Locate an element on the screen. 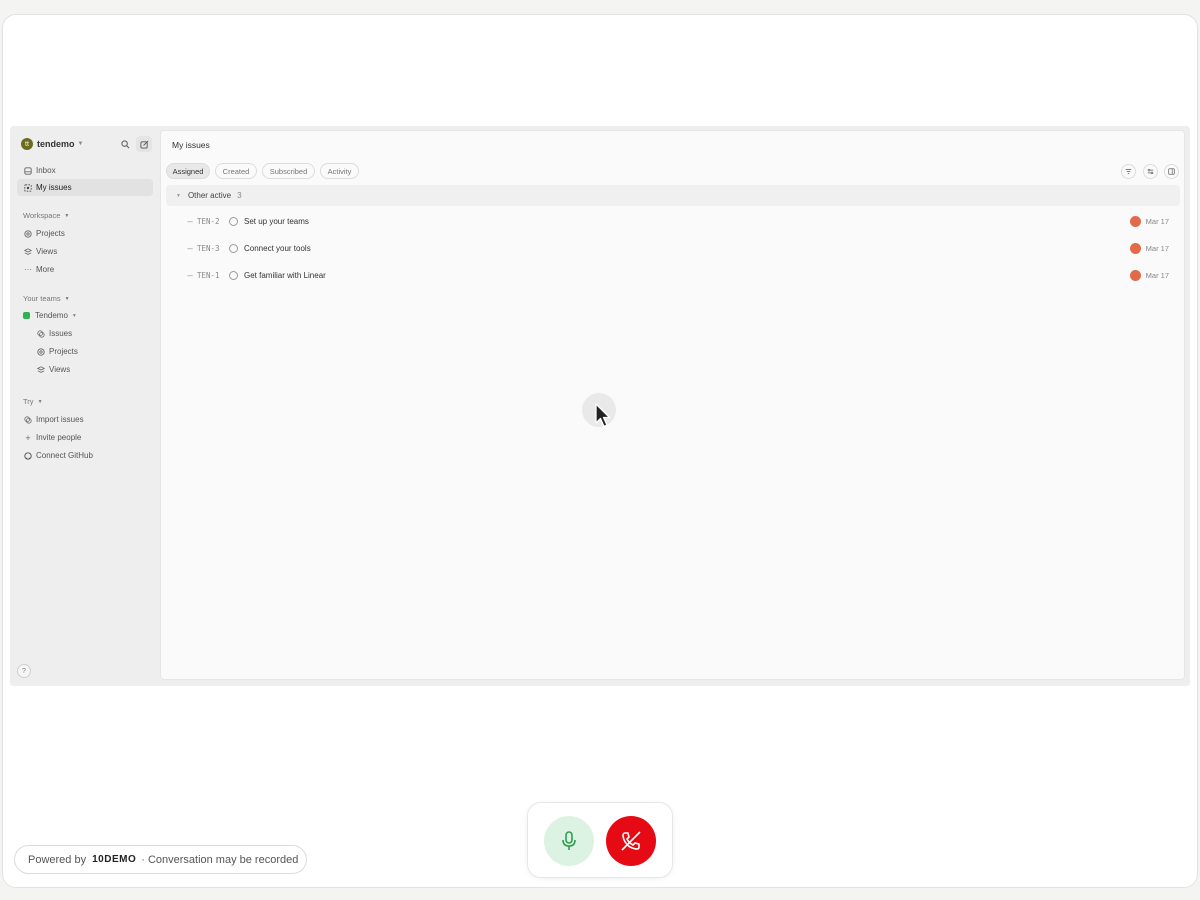 The width and height of the screenshot is (1200, 900). mute-button is located at coordinates (569, 841).